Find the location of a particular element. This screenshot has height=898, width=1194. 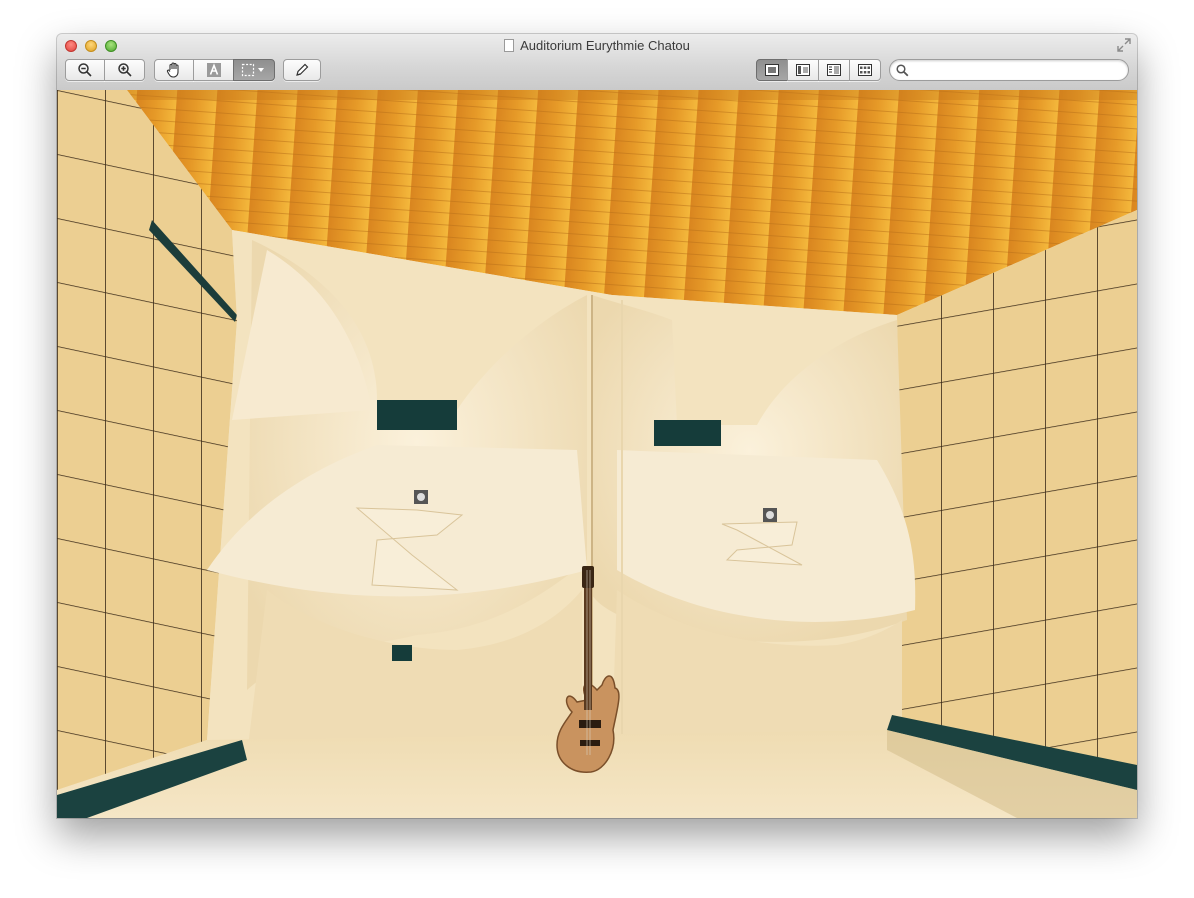

zoom-out-button is located at coordinates (85, 70).